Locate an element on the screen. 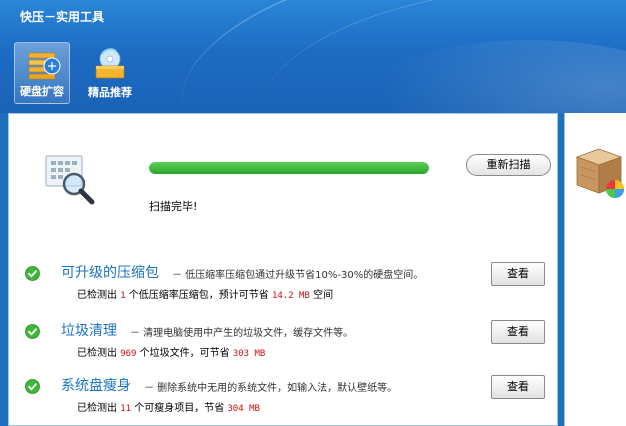 Image resolution: width=626 pixels, height=426 pixels. disc-recommend-icon is located at coordinates (110, 63).